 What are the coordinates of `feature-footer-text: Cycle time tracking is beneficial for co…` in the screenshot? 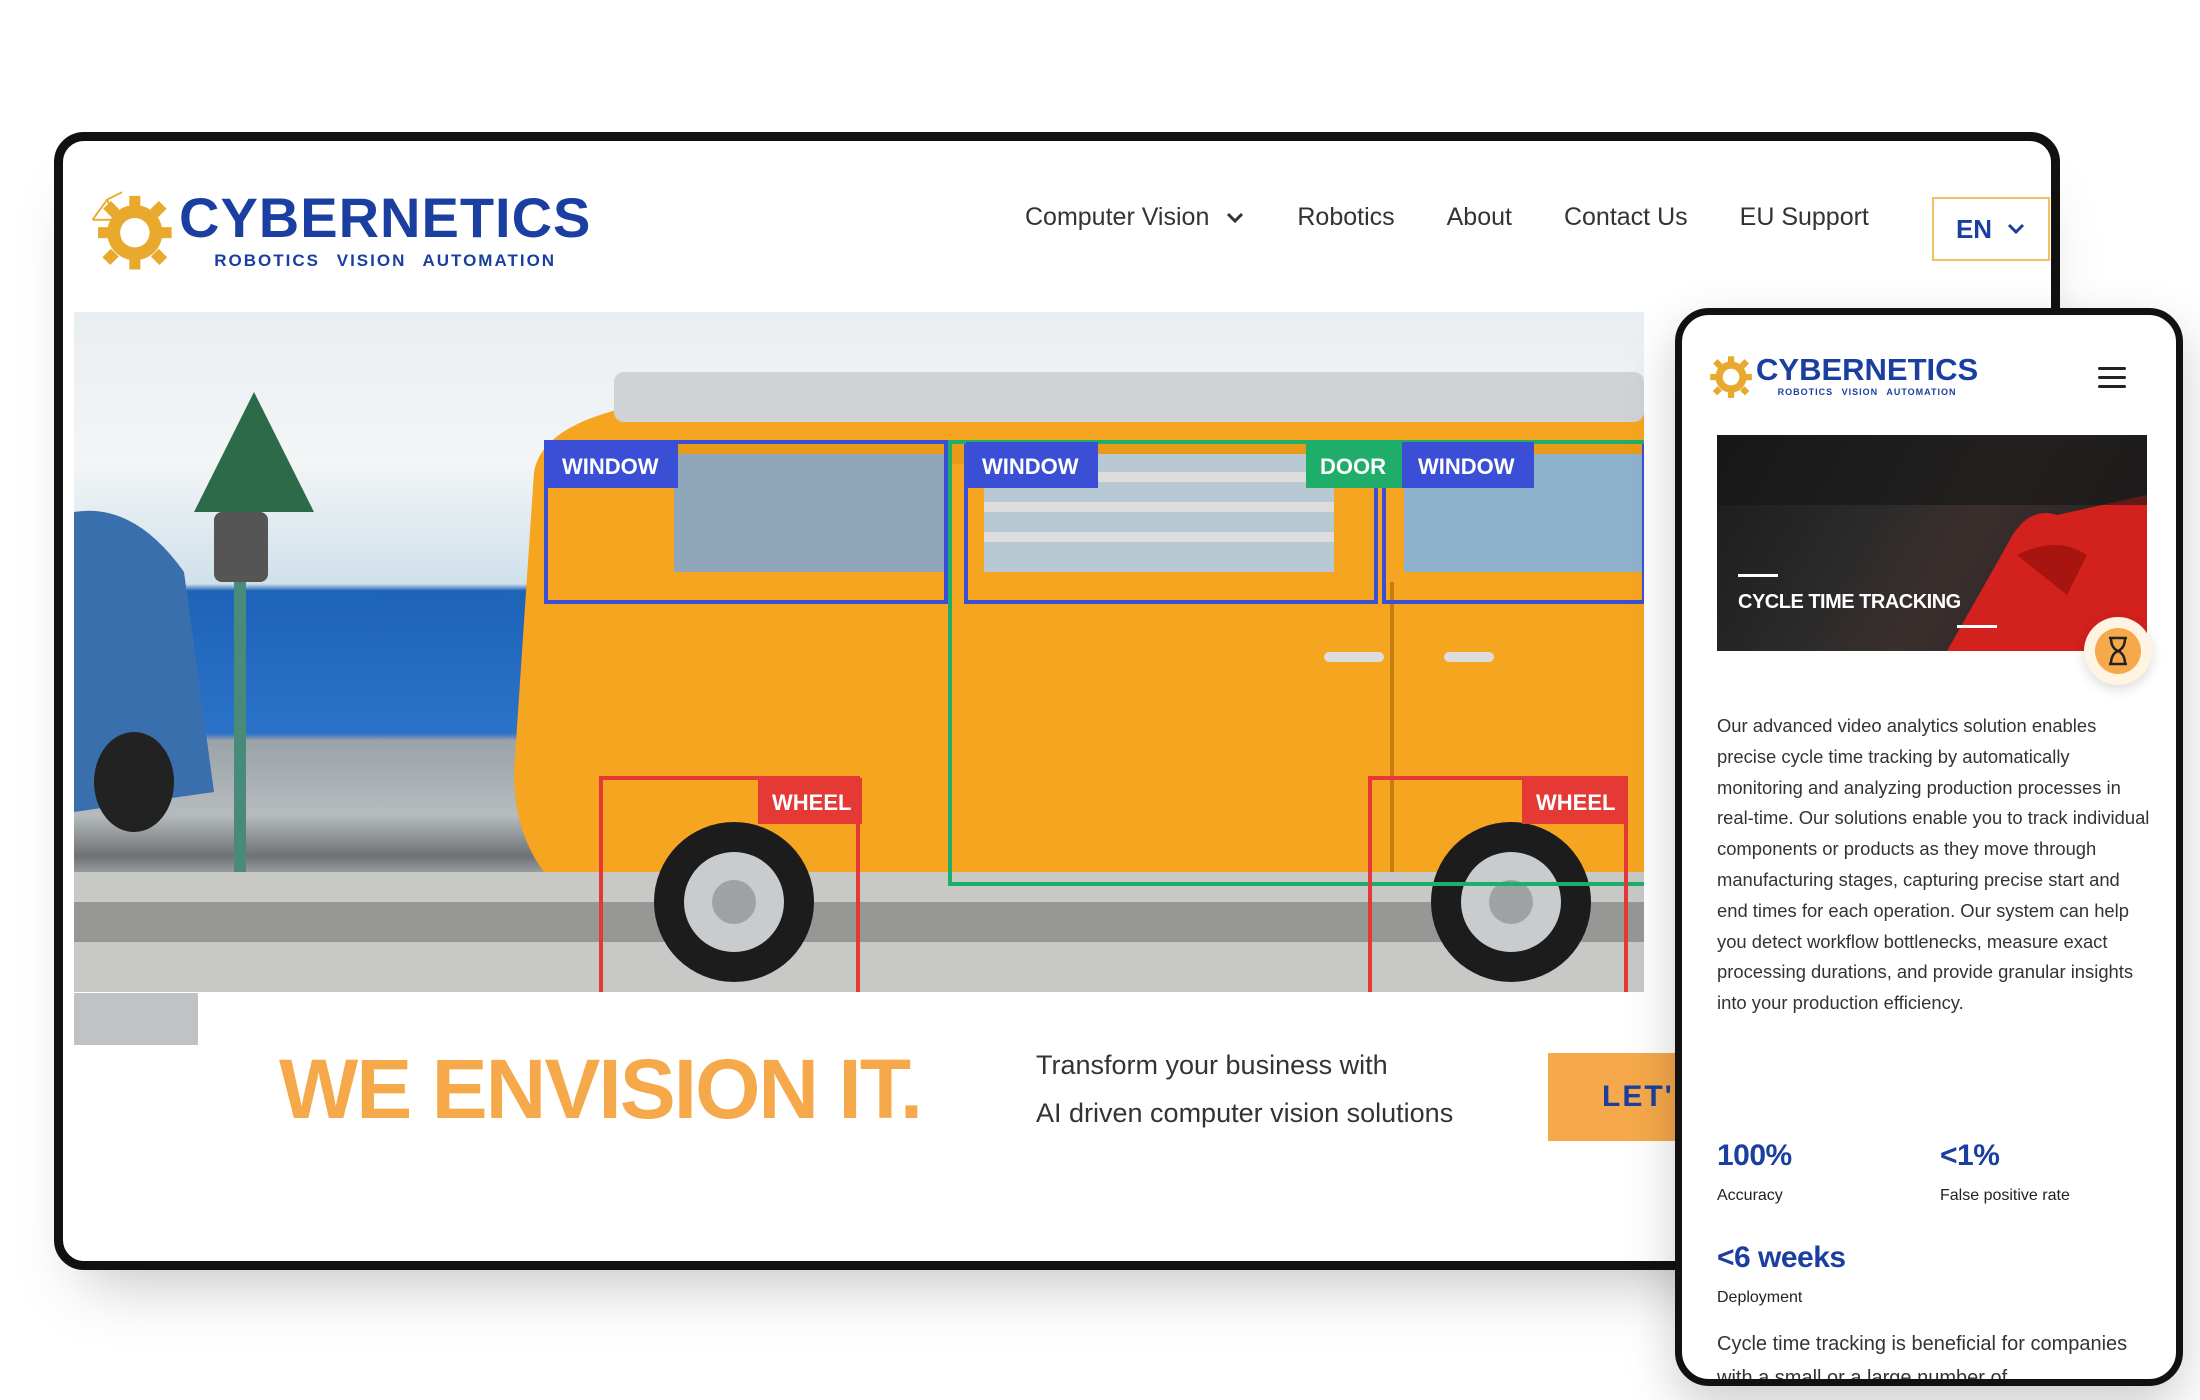 It's located at (1922, 1359).